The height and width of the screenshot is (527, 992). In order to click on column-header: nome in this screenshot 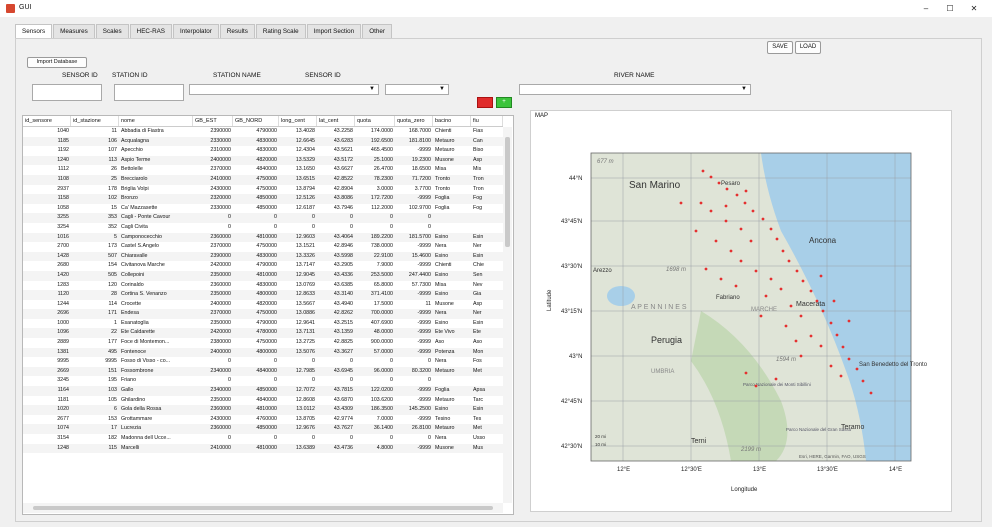, I will do `click(156, 121)`.